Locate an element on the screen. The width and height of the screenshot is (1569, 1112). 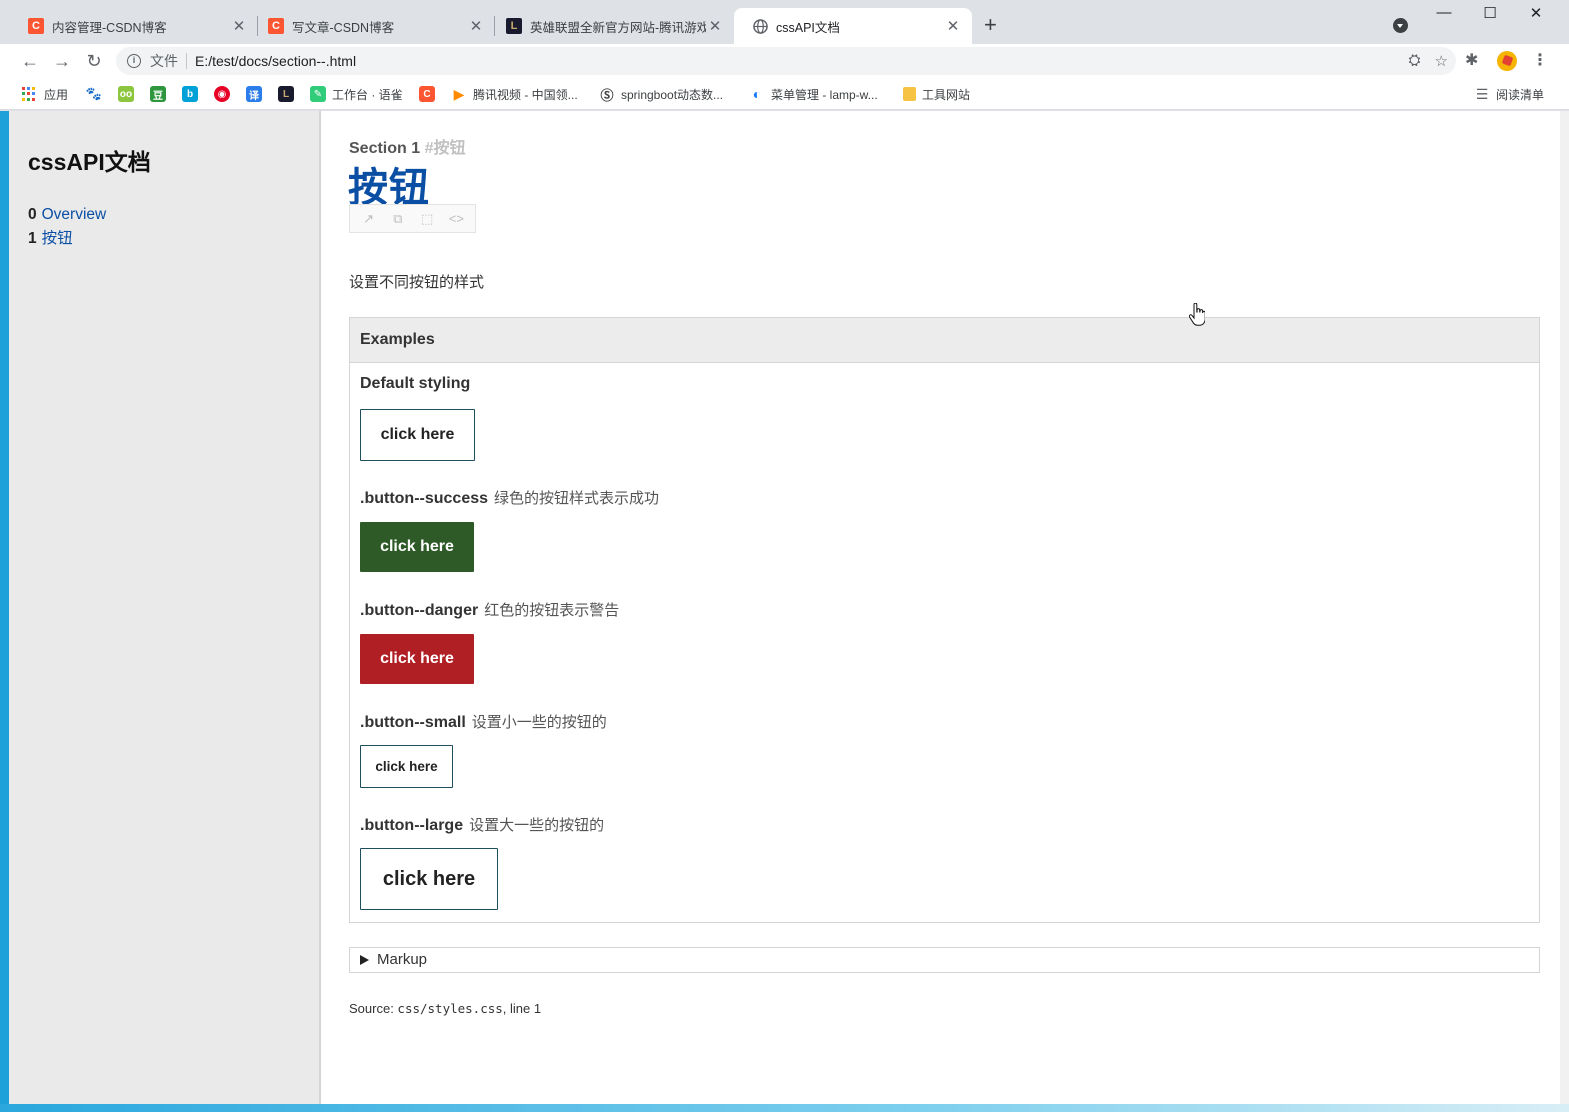
bookmark-bilibili: b is located at coordinates (193, 94).